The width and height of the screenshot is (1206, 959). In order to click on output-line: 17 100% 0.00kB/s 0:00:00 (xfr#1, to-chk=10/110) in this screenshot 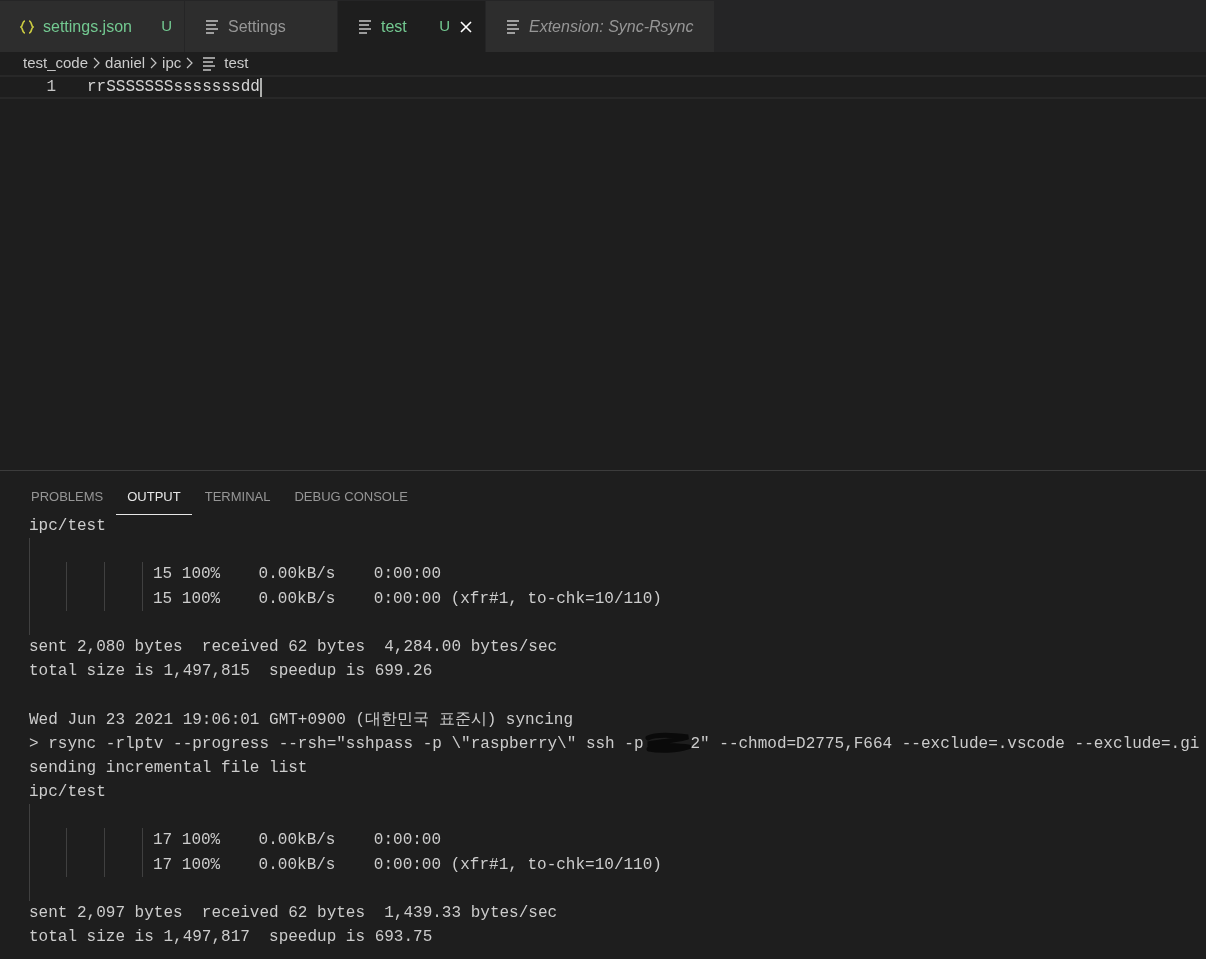, I will do `click(407, 865)`.